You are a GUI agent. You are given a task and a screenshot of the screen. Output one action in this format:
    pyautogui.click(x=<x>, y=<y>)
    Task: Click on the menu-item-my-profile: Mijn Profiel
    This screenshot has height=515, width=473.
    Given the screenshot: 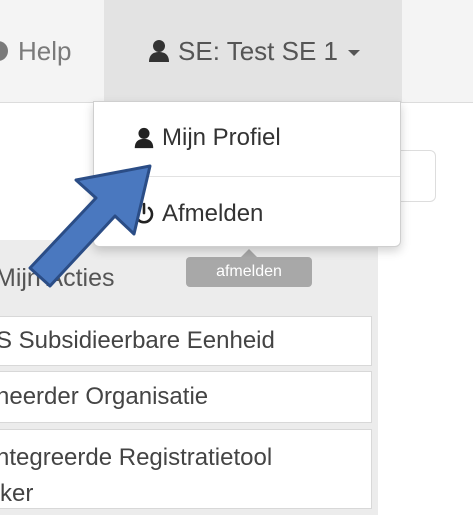 What is the action you would take?
    pyautogui.click(x=247, y=138)
    